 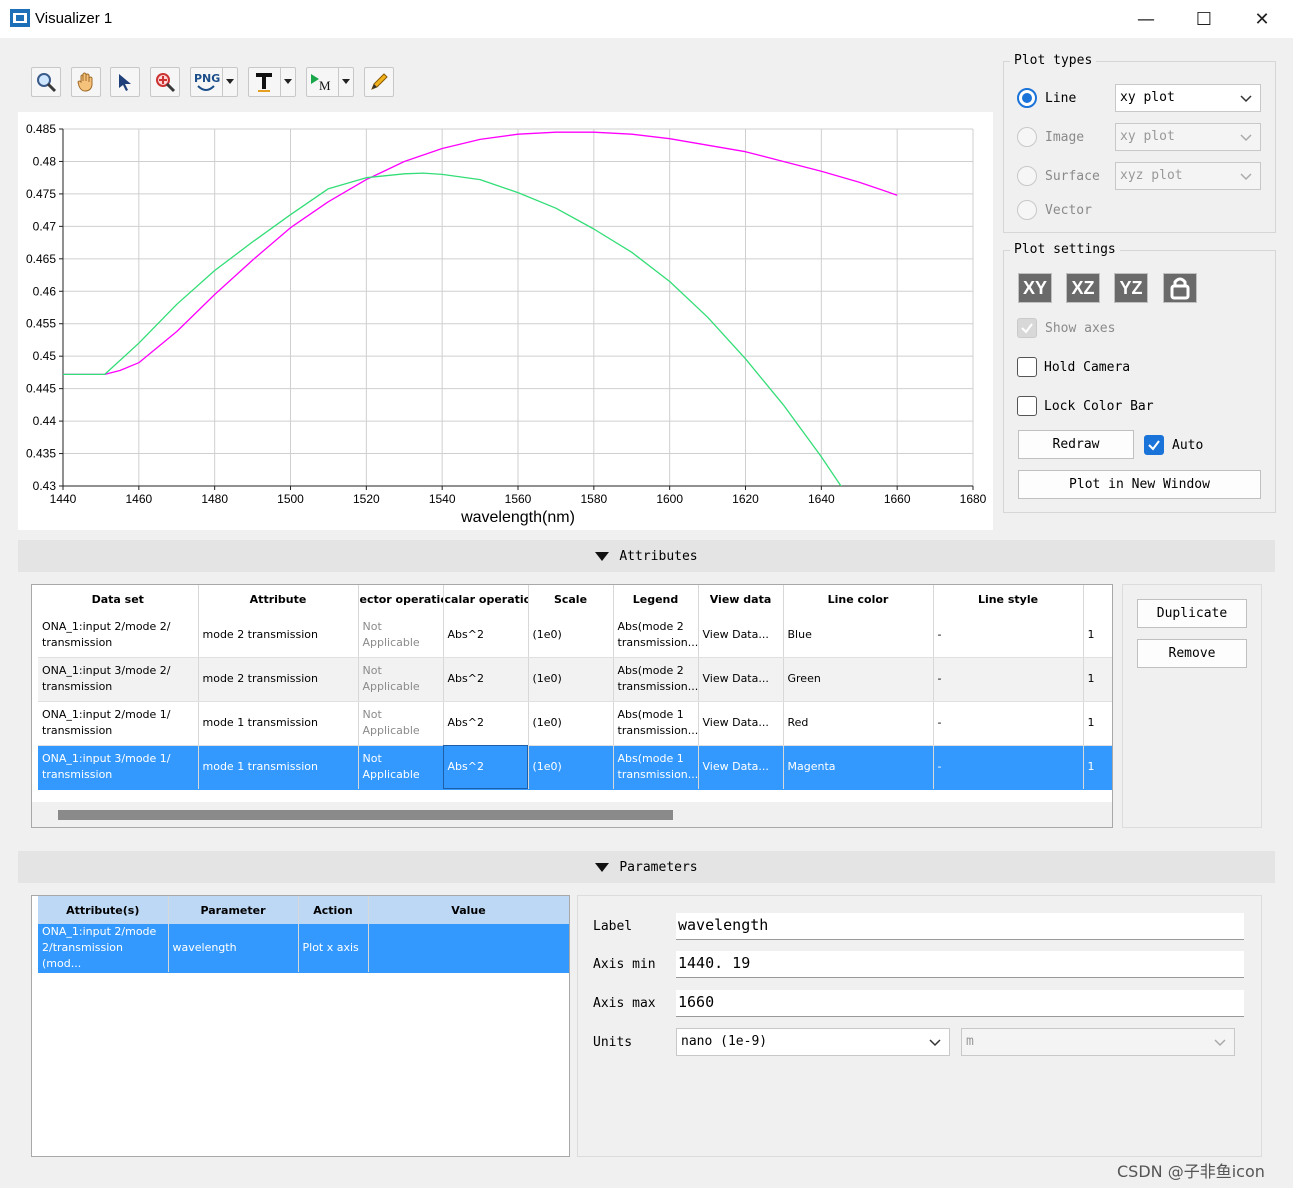 I want to click on cell-dataset: ONA_1:input 3/mode 2/ transmission, so click(x=118, y=679).